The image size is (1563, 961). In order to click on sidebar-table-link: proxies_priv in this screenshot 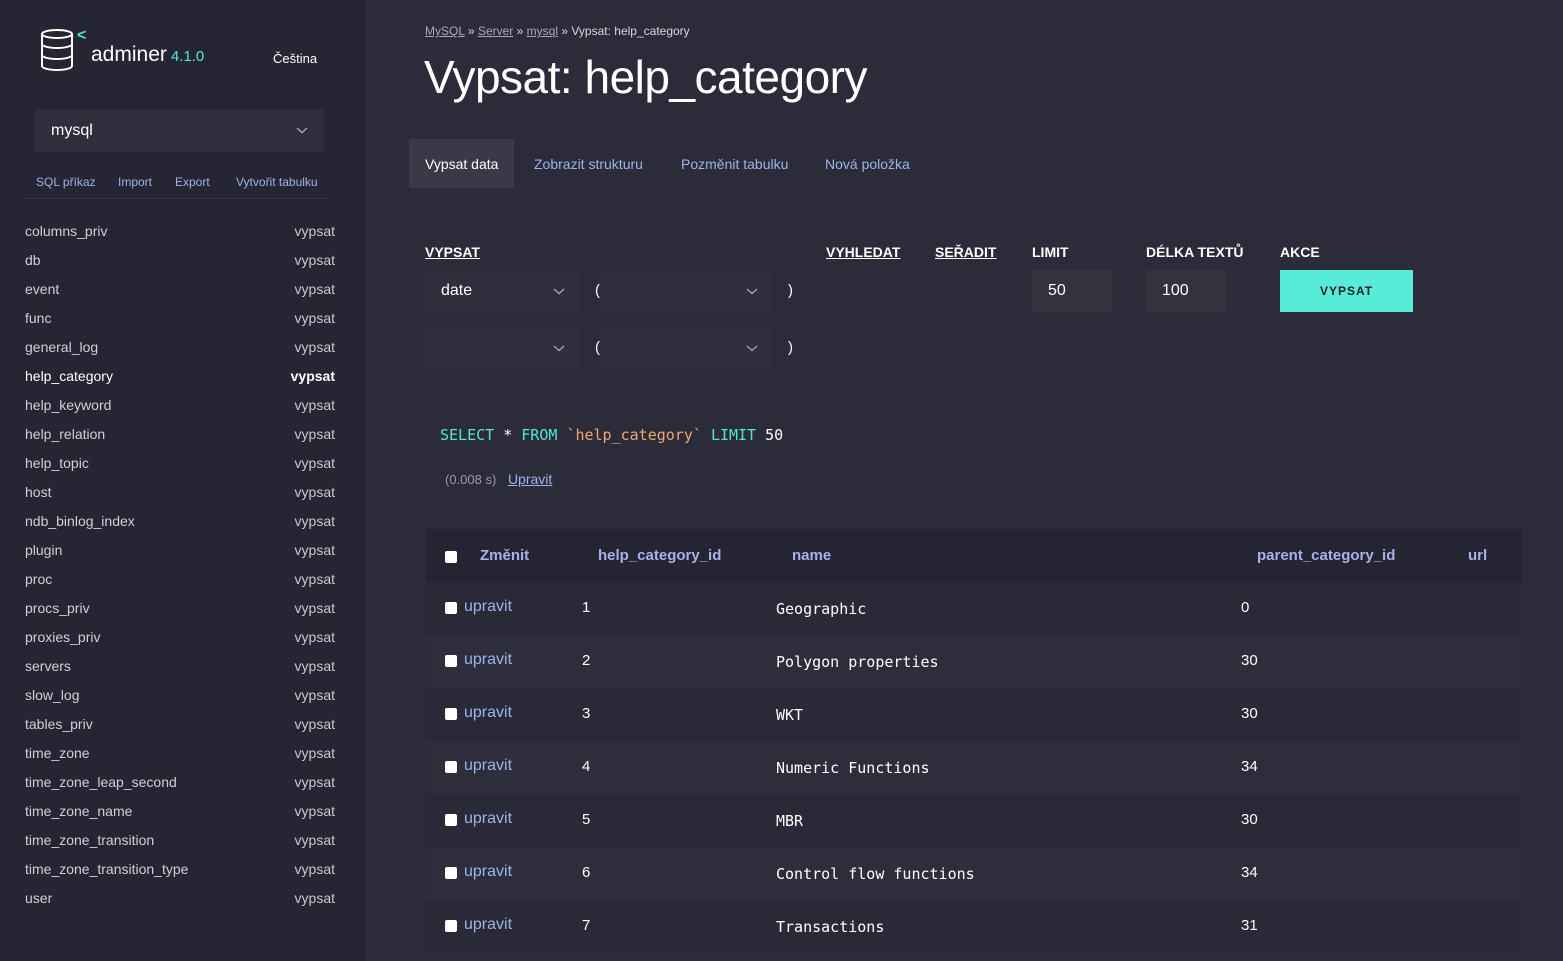, I will do `click(62, 637)`.